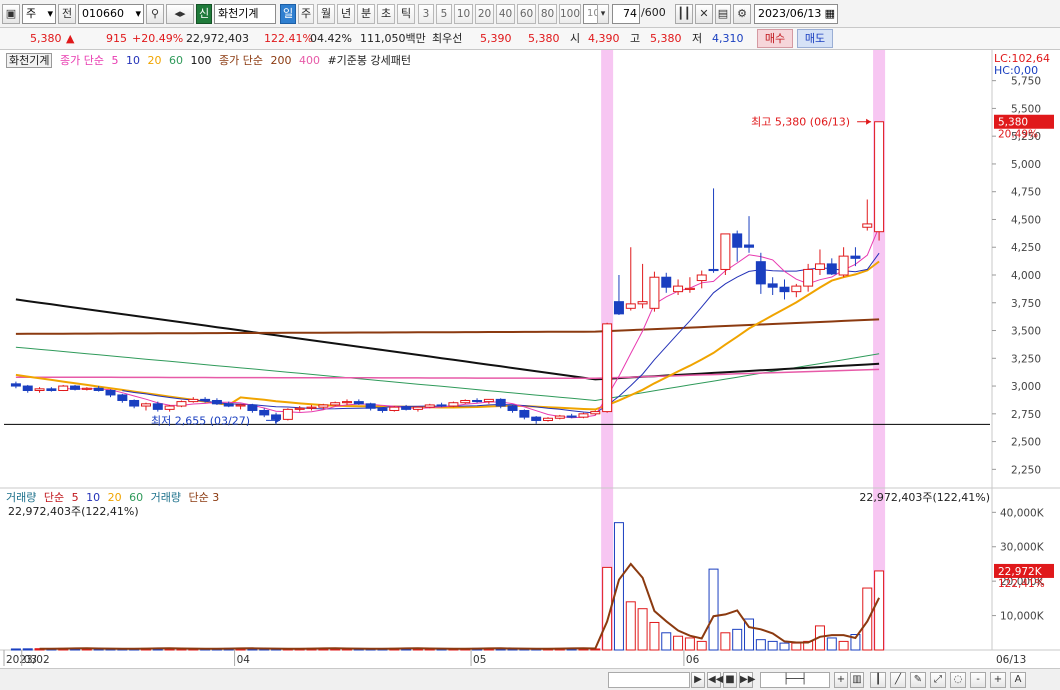 The image size is (1060, 690). What do you see at coordinates (155, 14) in the screenshot?
I see `search-icon: ⚲` at bounding box center [155, 14].